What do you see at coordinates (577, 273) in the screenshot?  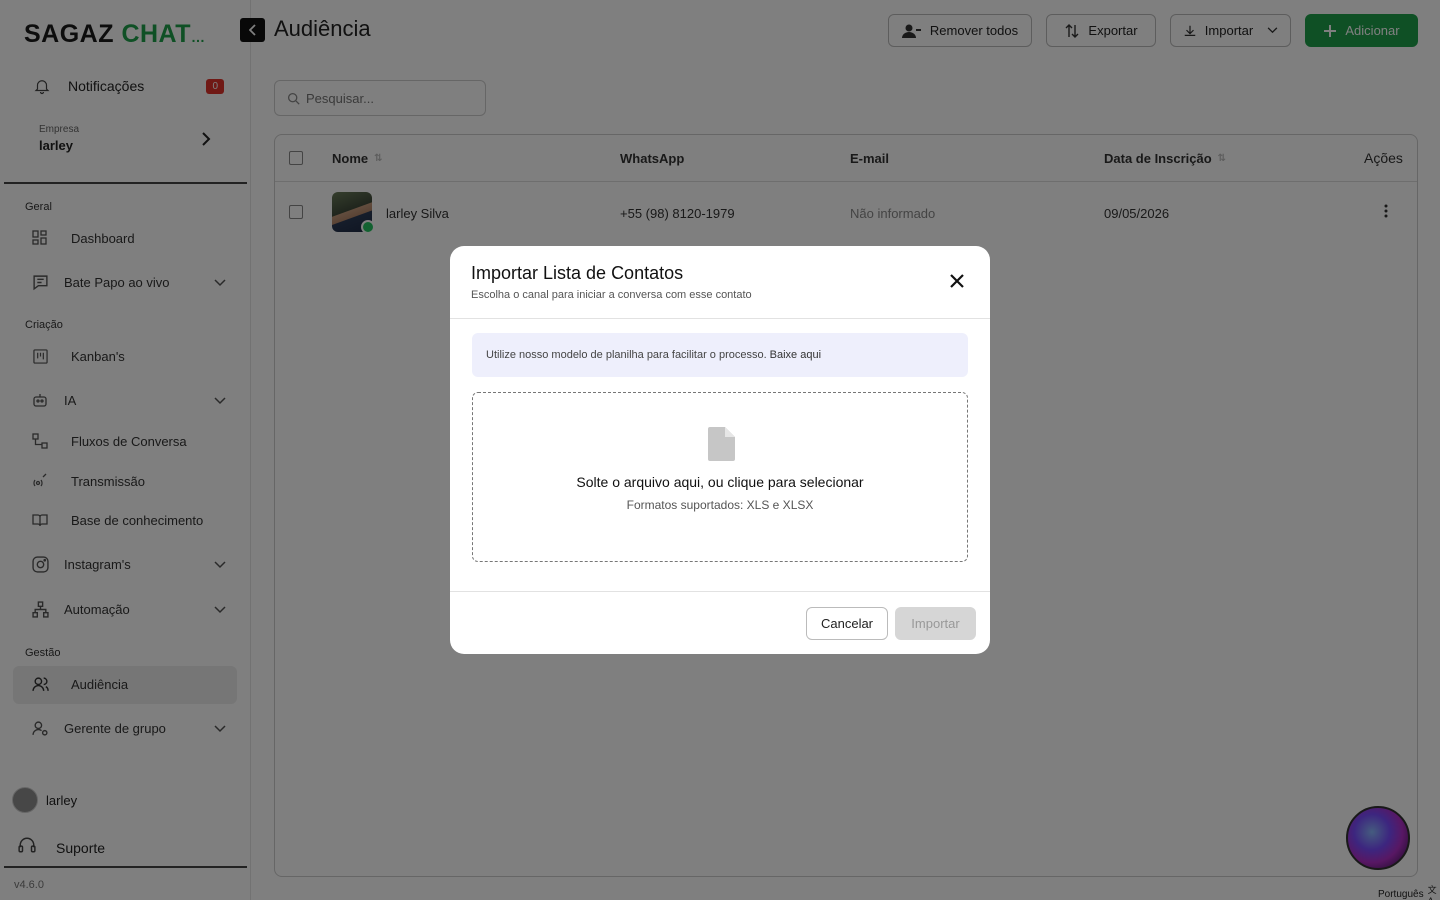 I see `modal-title: Importar Lista de Contatos` at bounding box center [577, 273].